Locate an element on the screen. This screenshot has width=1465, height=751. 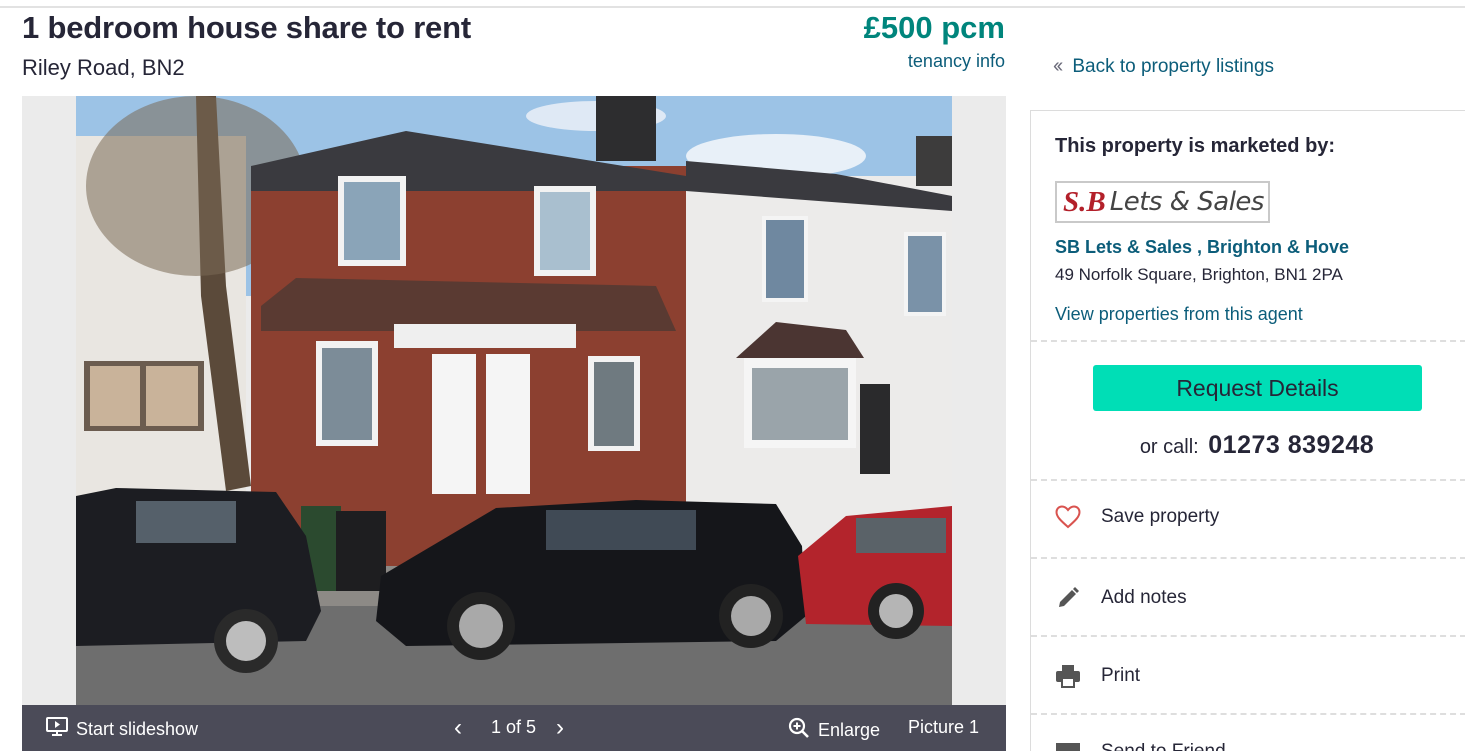
pencil-icon is located at coordinates (1068, 598).